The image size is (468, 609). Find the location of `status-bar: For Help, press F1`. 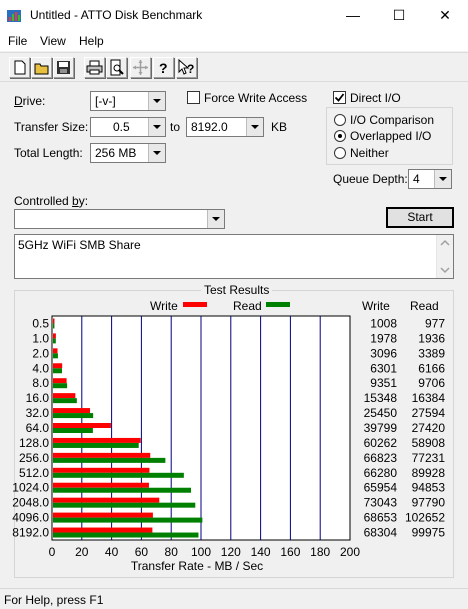

status-bar: For Help, press F1 is located at coordinates (234, 598).